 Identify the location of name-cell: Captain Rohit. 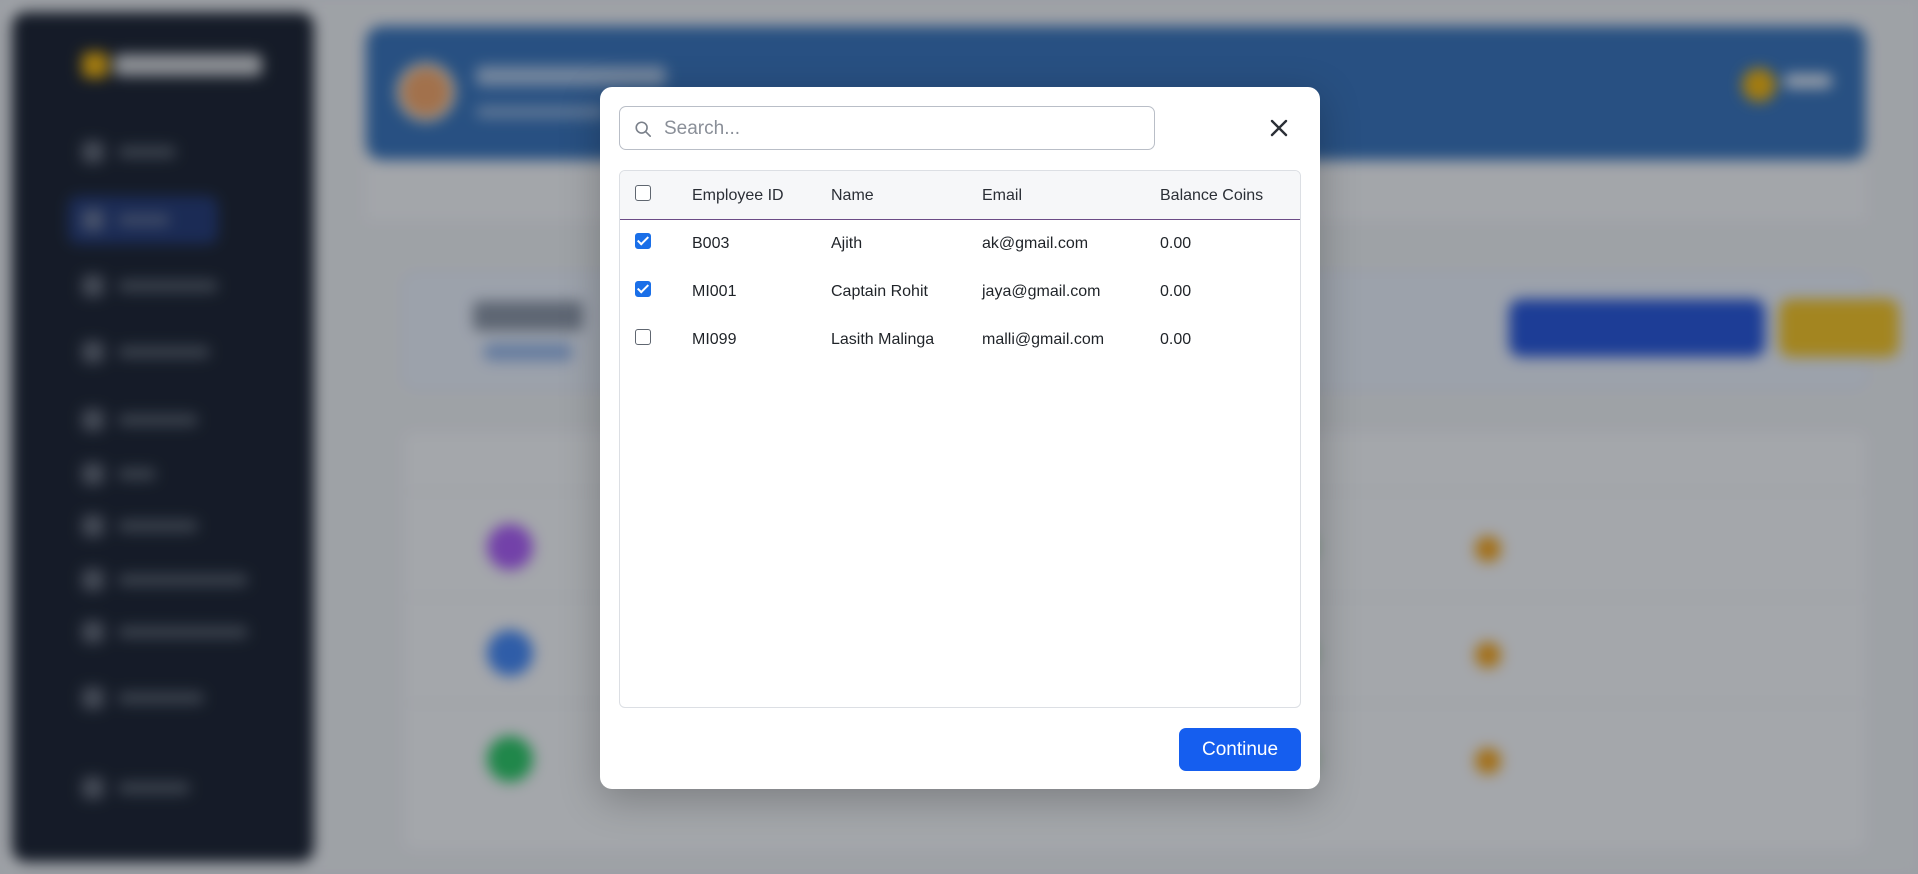
(879, 291).